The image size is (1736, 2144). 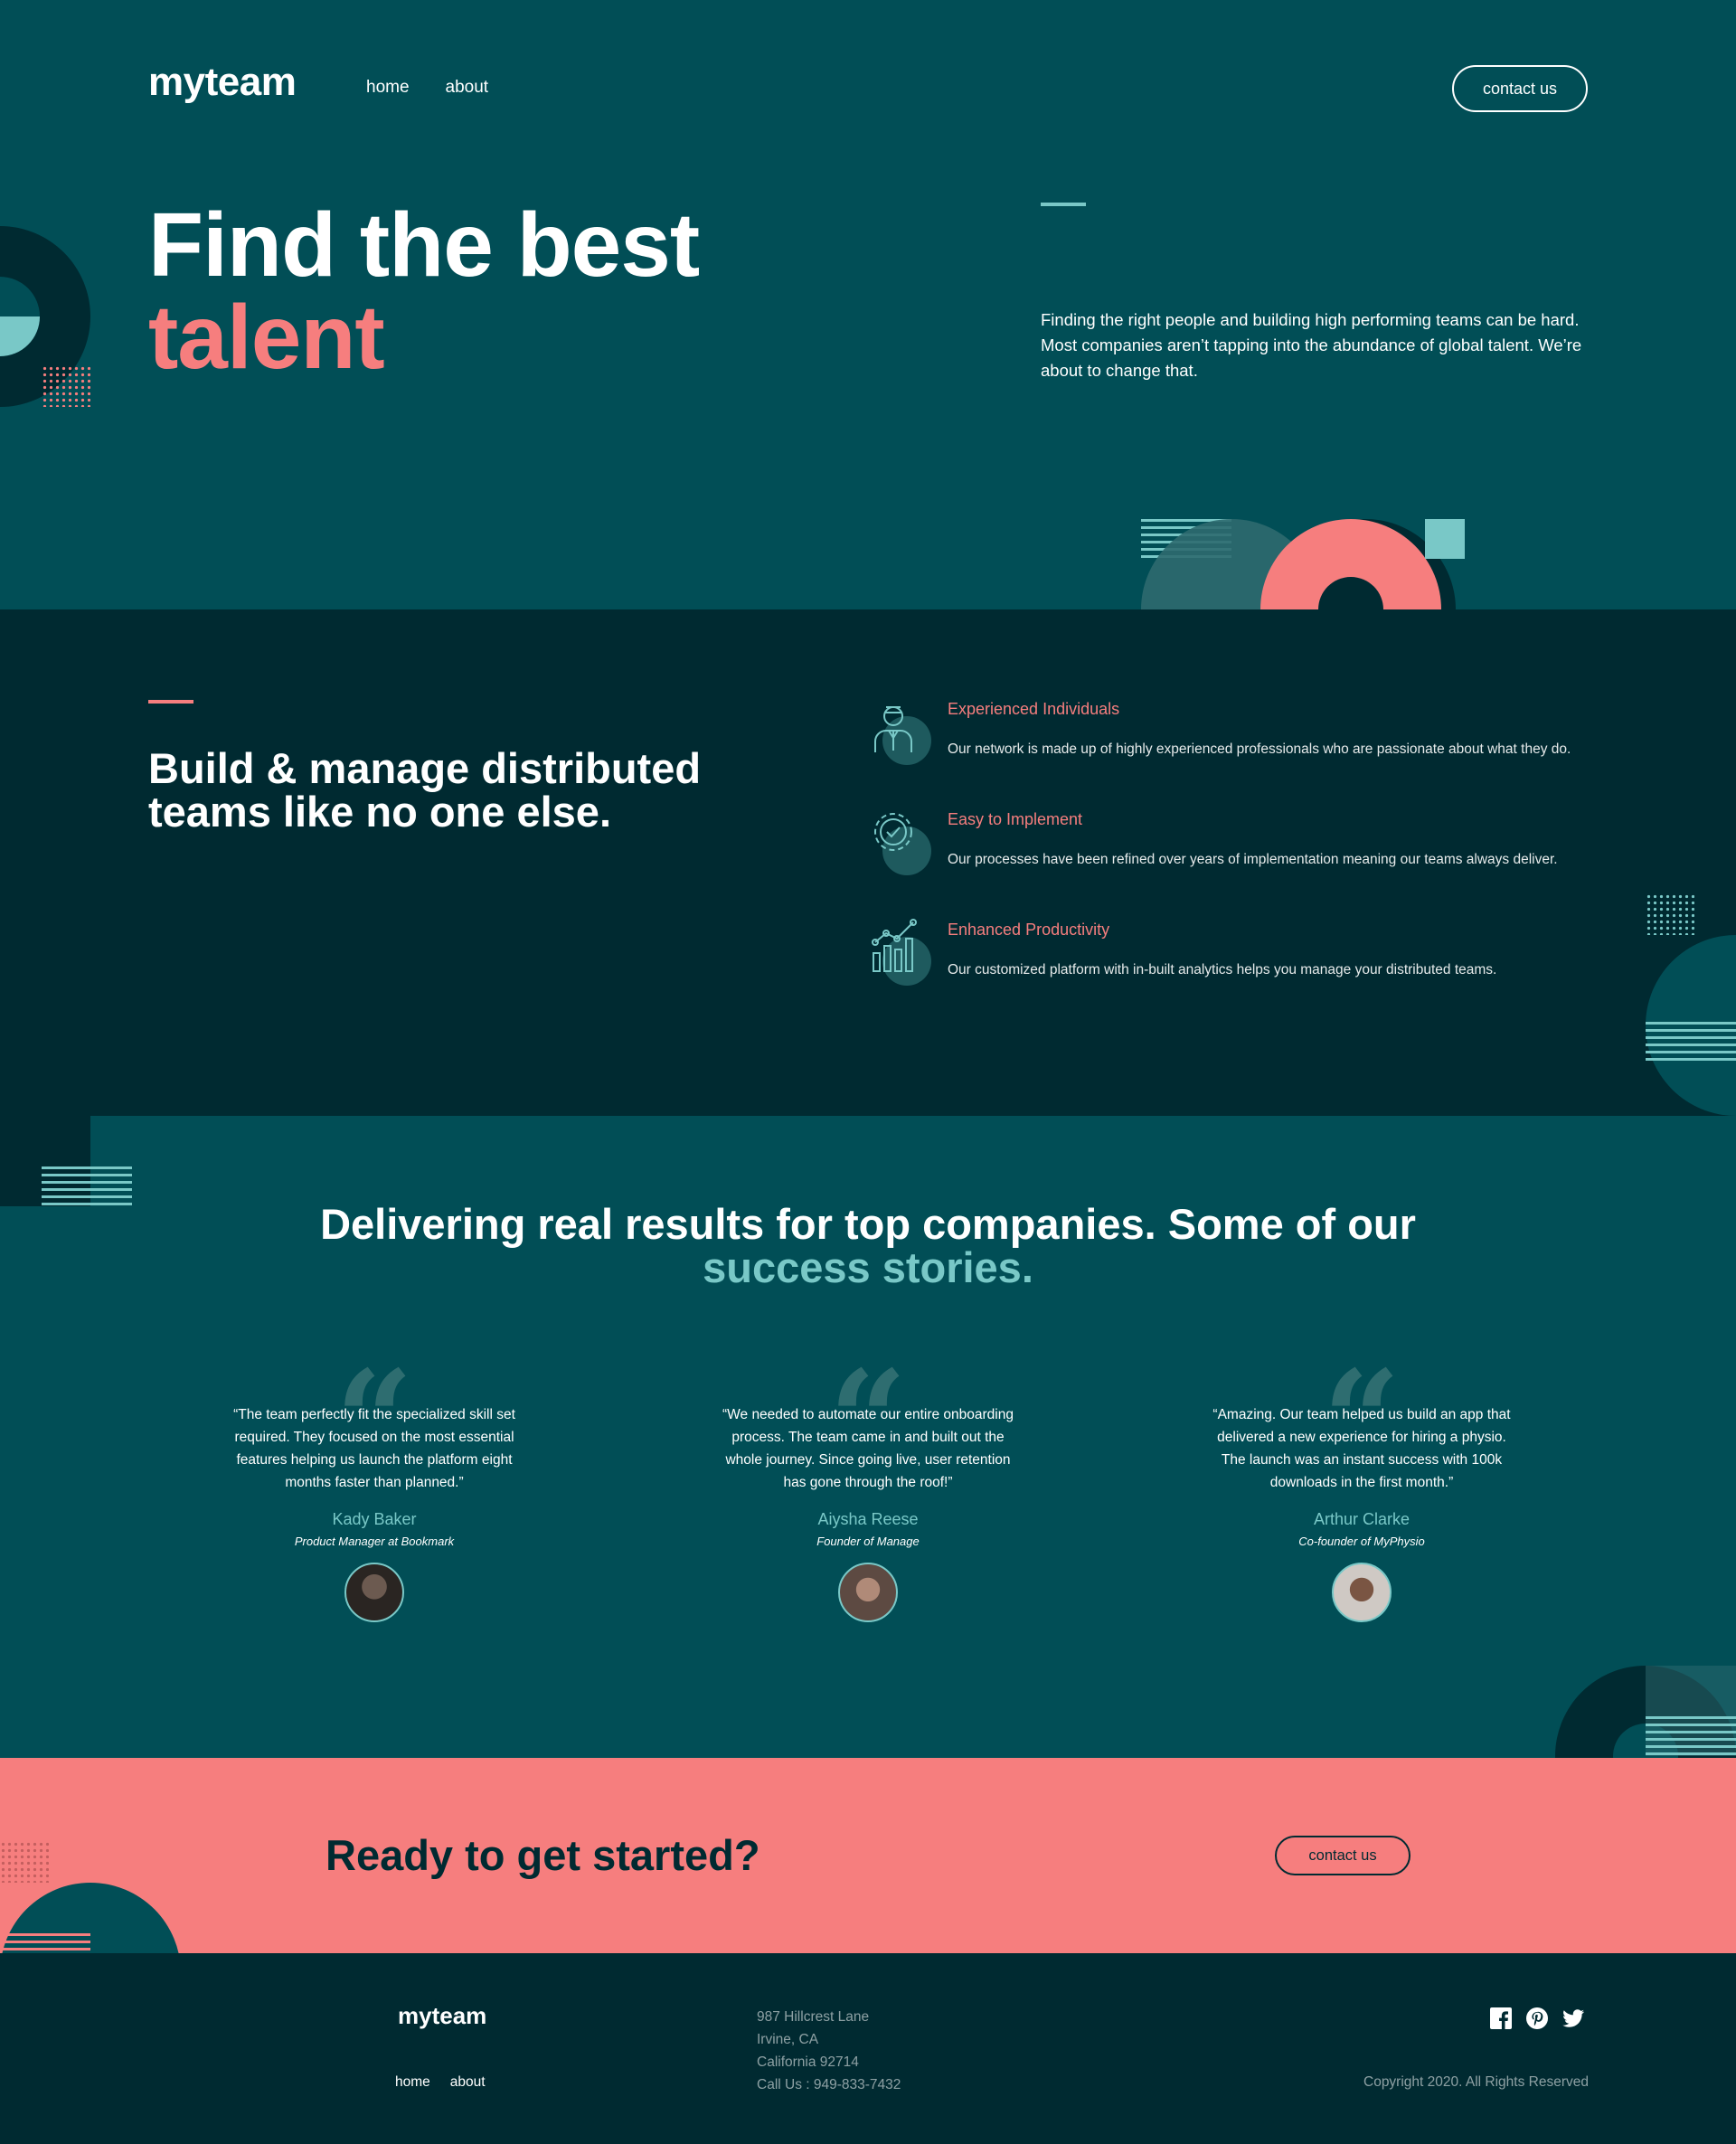 I want to click on hero-circles-decoration, so click(x=1303, y=564).